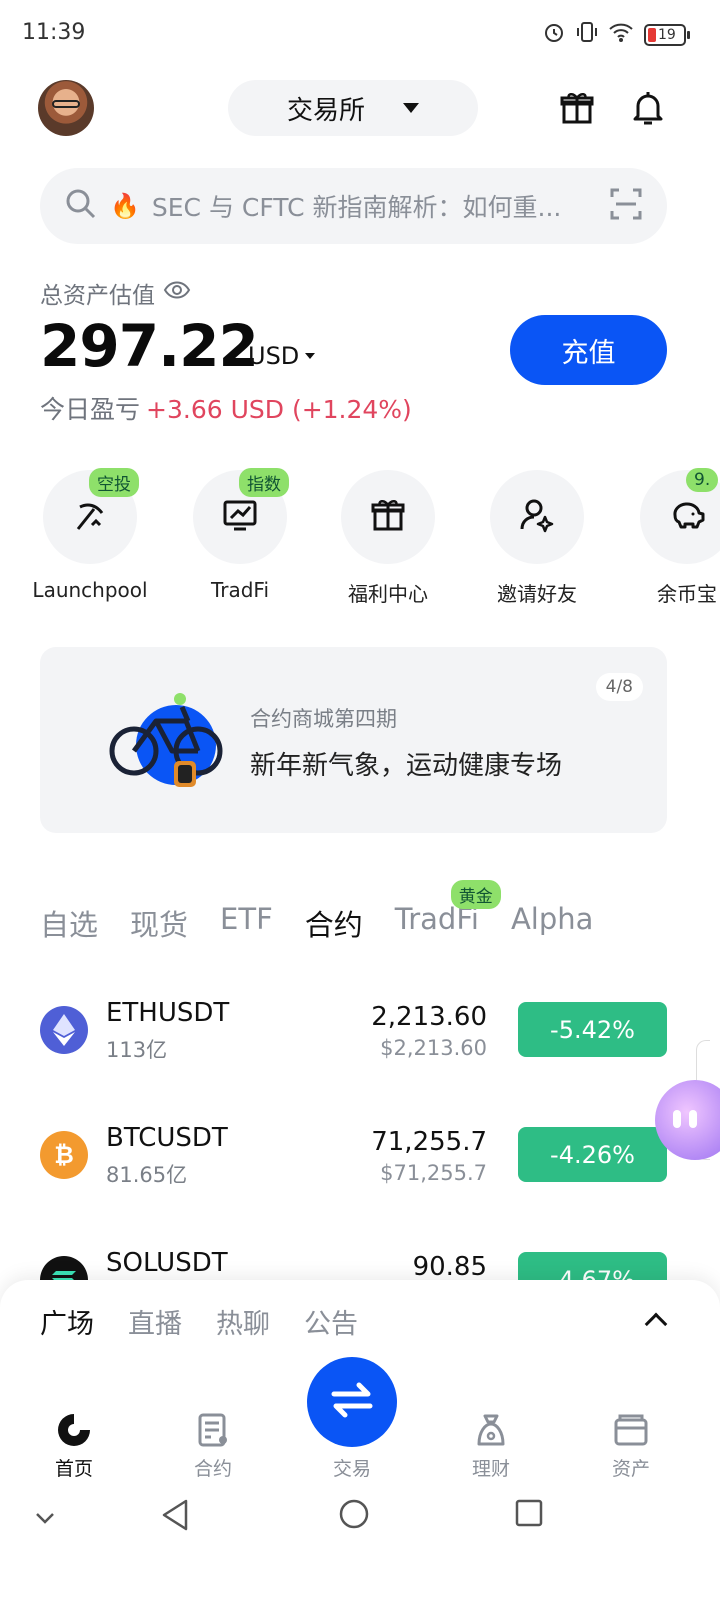 Image resolution: width=720 pixels, height=1600 pixels. Describe the element at coordinates (264, 482) in the screenshot. I see `shortcut-tag: 指数` at that location.